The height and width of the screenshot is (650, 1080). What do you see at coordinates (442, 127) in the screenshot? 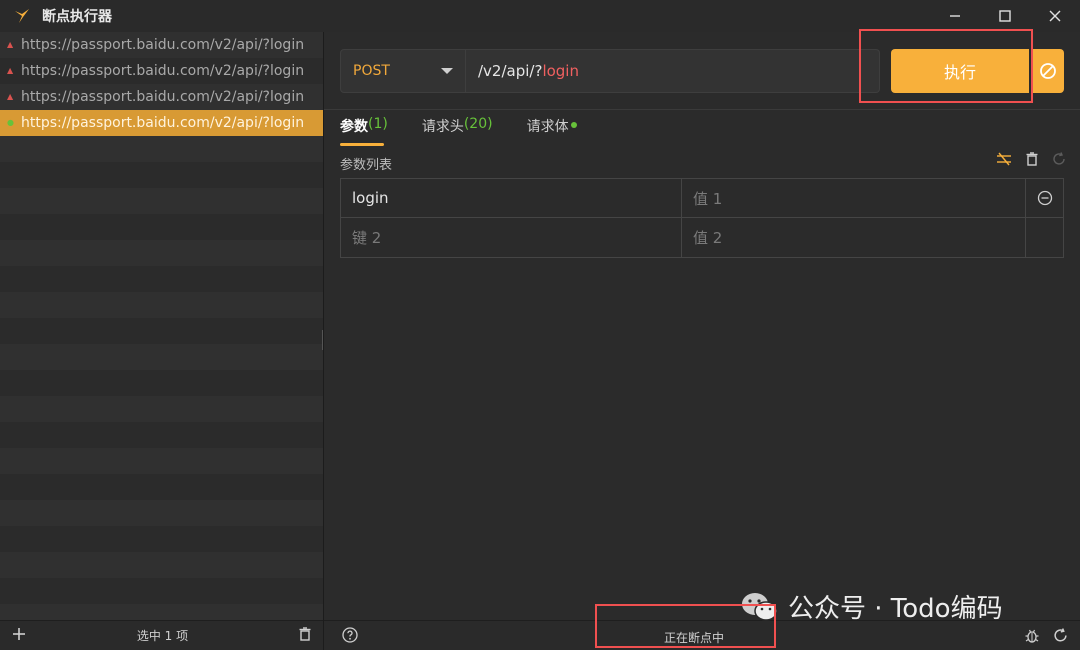
I see `tab-label: 请求头` at bounding box center [442, 127].